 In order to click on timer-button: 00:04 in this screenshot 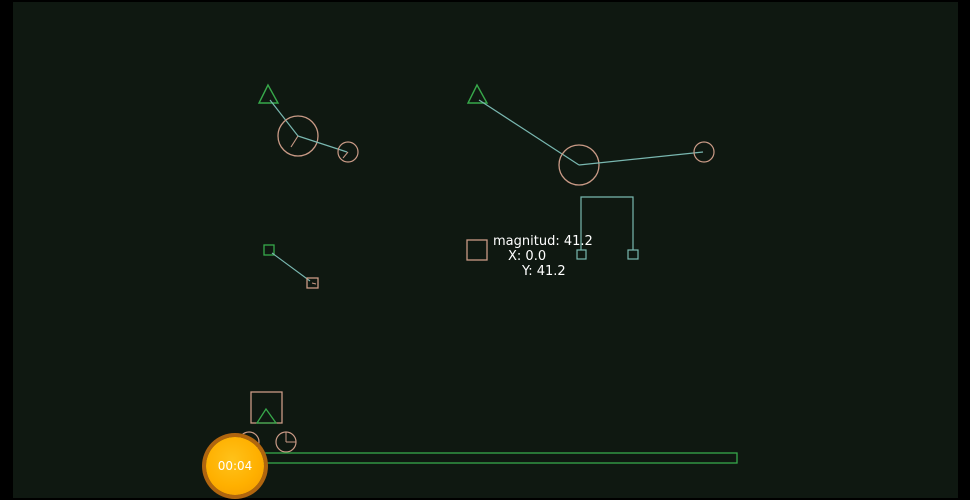, I will do `click(235, 466)`.